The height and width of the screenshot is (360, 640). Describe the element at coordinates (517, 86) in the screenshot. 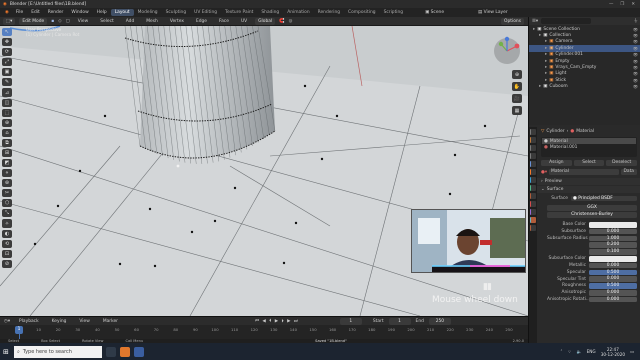

I see `pan-icon: ✋` at that location.